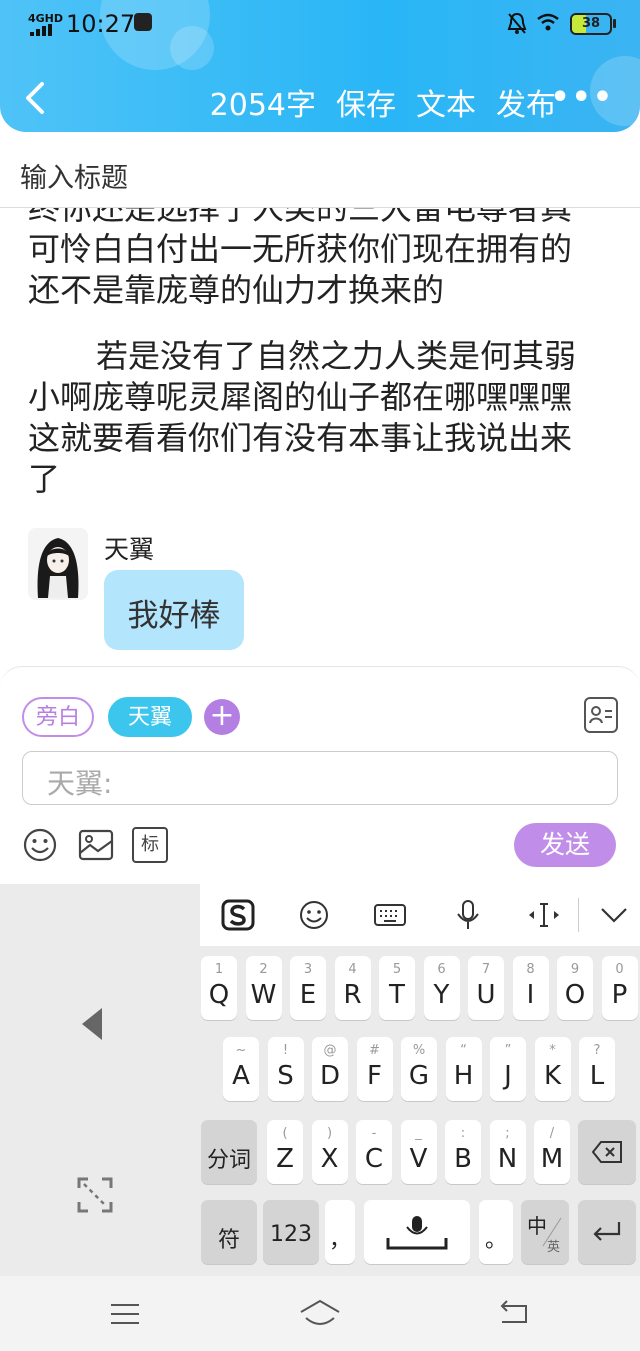 The height and width of the screenshot is (1351, 640). I want to click on clock: 10:27, so click(101, 24).